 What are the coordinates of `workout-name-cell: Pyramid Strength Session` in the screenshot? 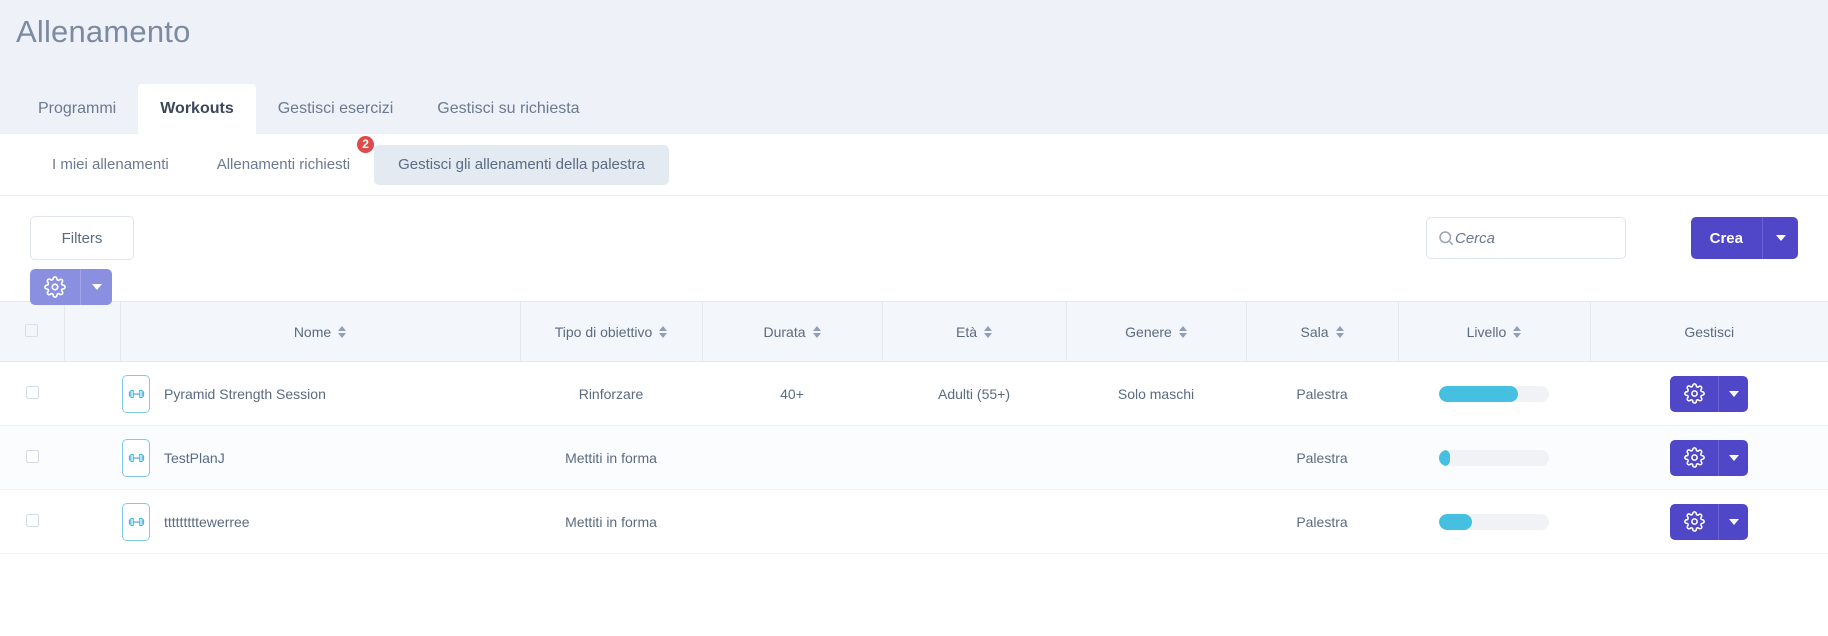 It's located at (292, 393).